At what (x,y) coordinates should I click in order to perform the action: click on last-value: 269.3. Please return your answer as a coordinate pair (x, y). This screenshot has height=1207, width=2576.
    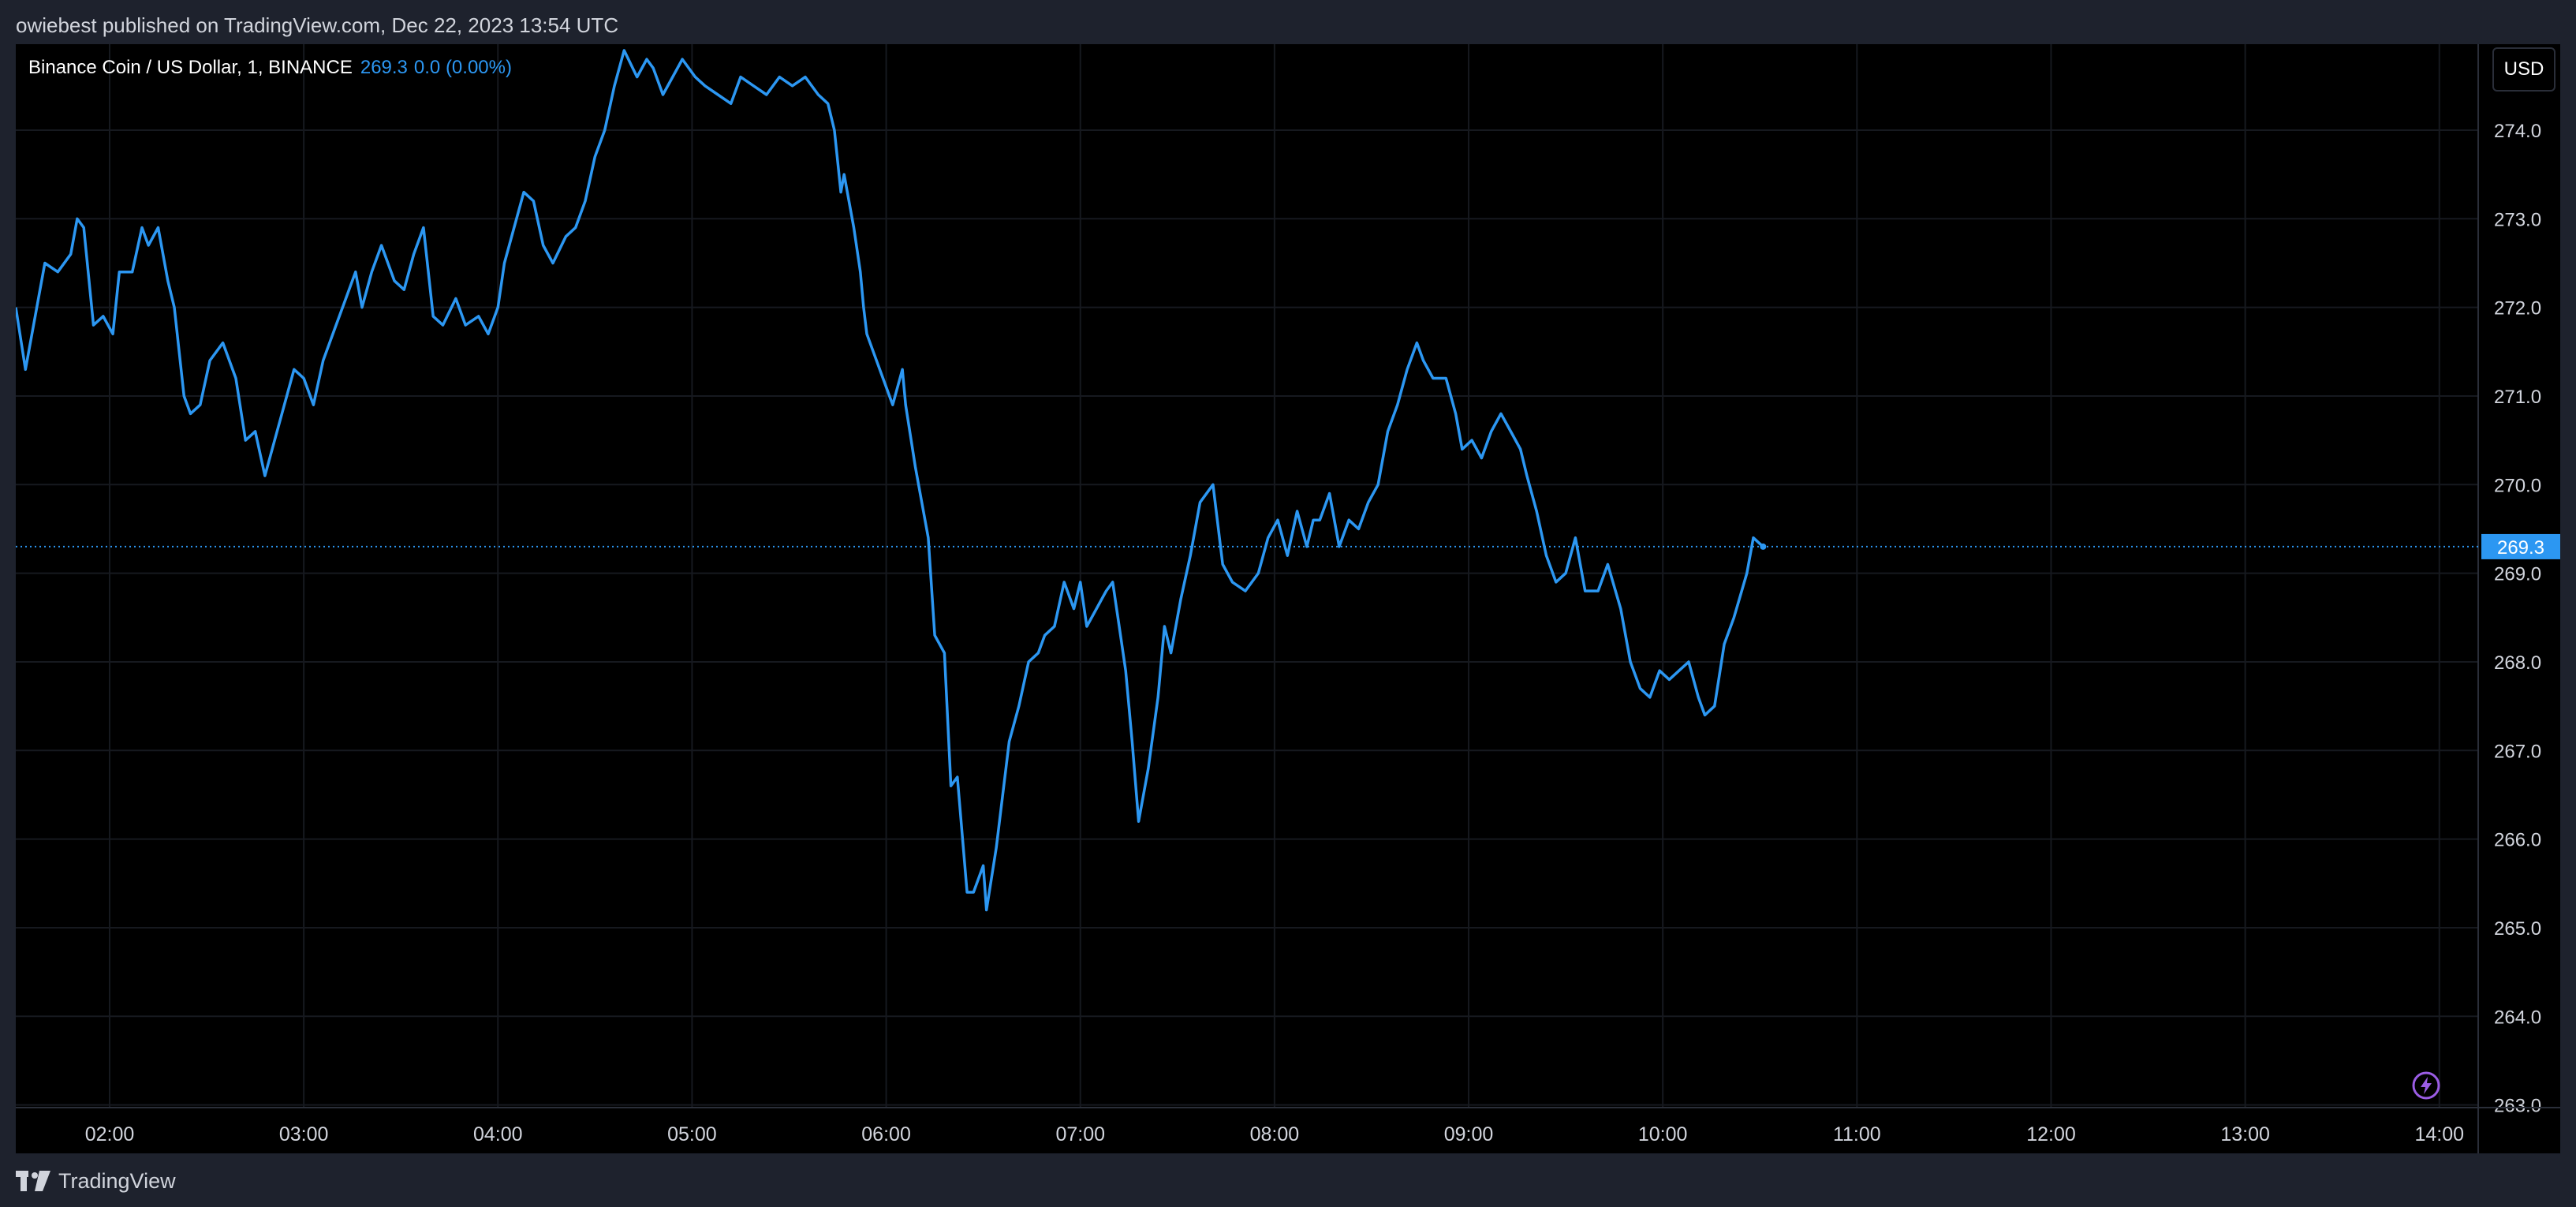
    Looking at the image, I should click on (384, 67).